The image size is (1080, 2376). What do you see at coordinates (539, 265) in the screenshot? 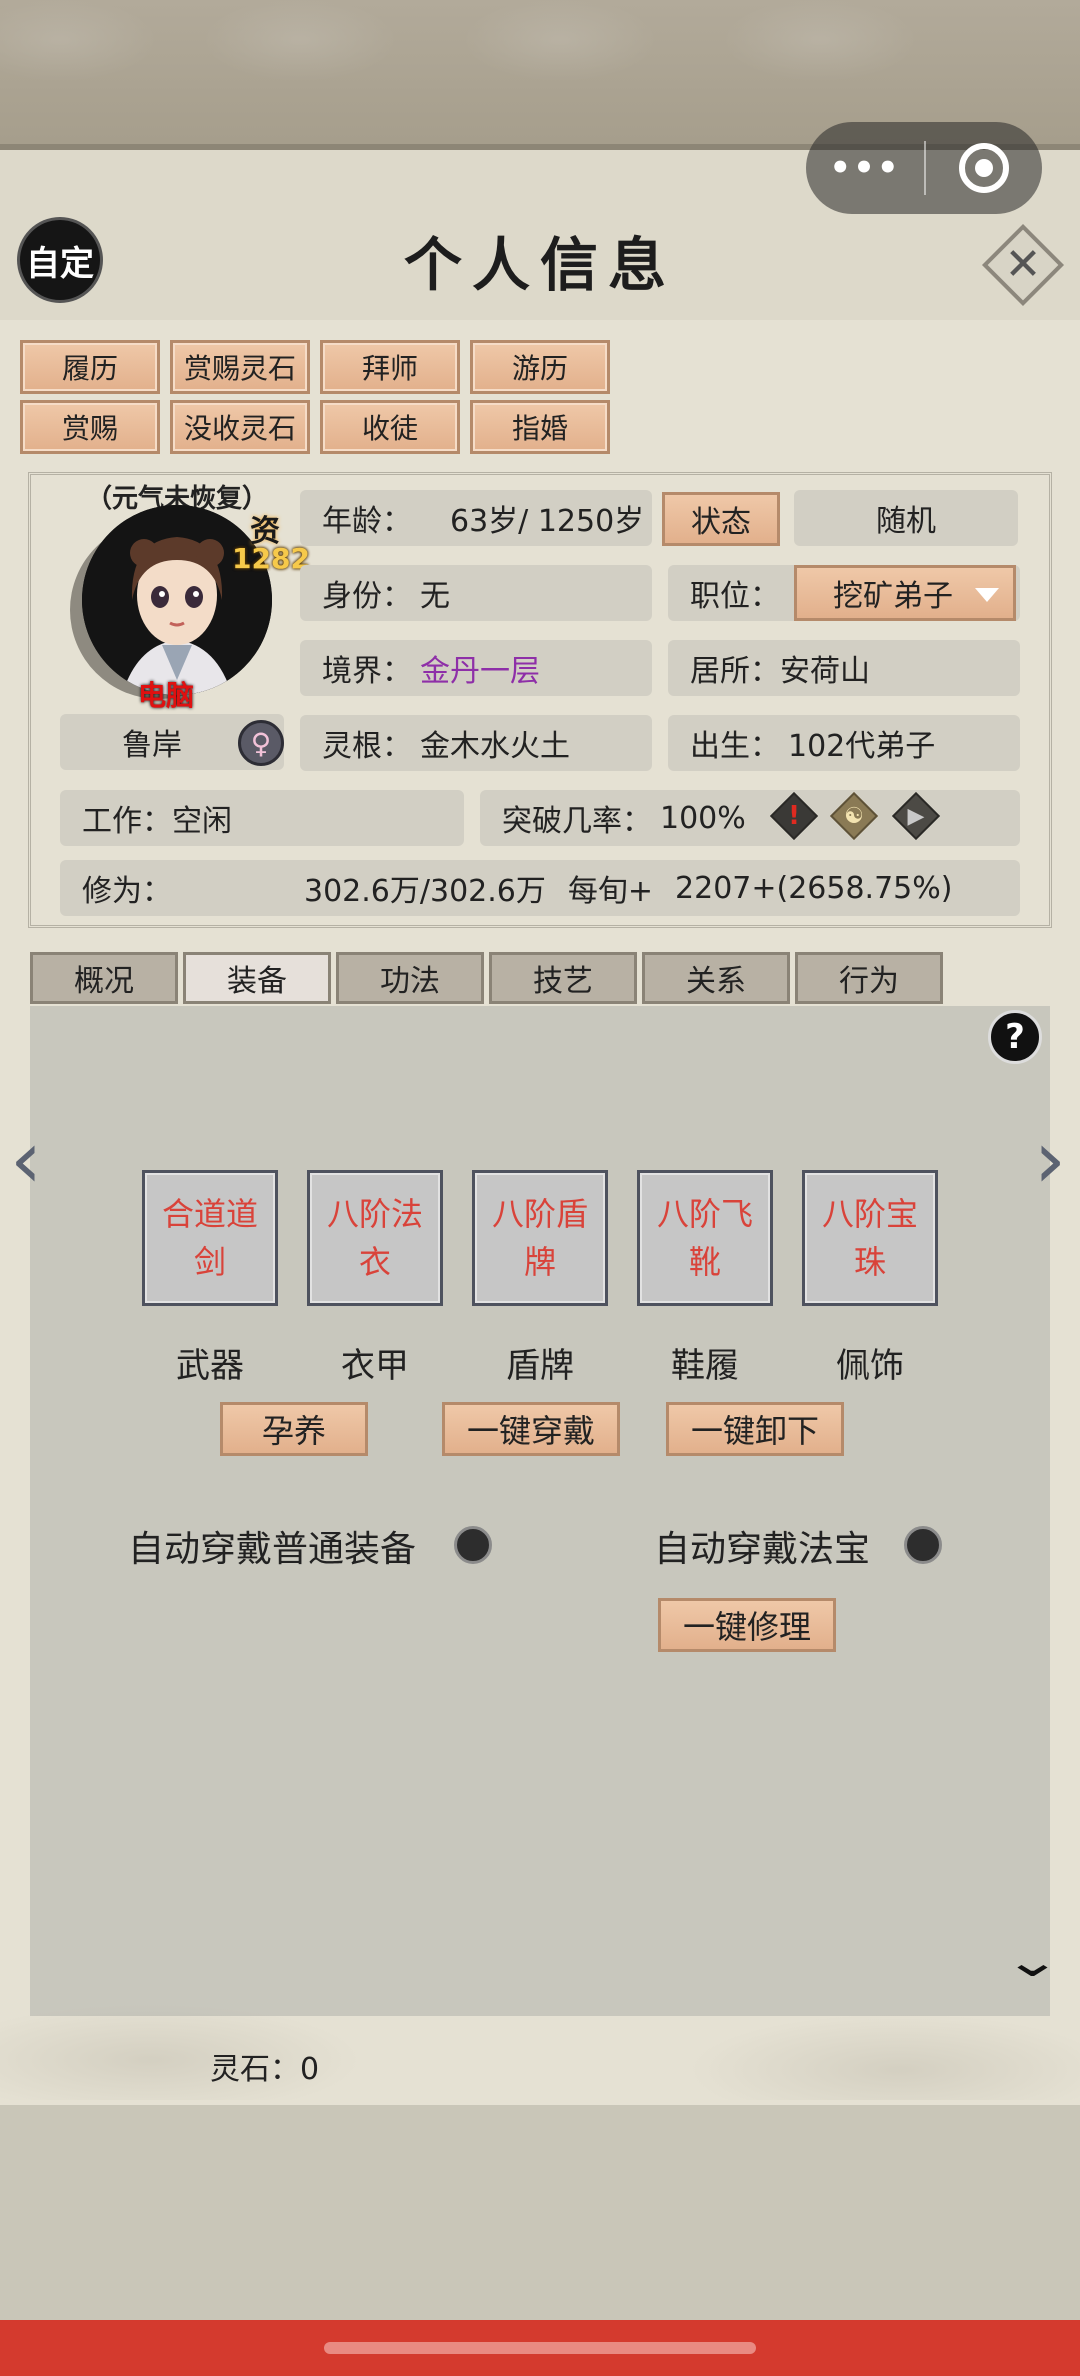
I see `page-title: 个人信息` at bounding box center [539, 265].